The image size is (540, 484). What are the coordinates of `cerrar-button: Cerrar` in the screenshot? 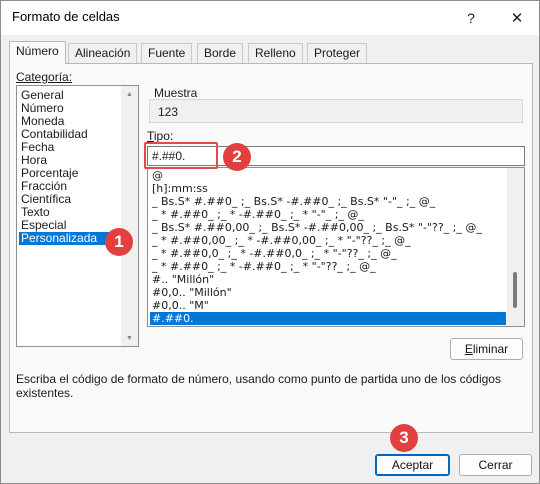 It's located at (495, 465).